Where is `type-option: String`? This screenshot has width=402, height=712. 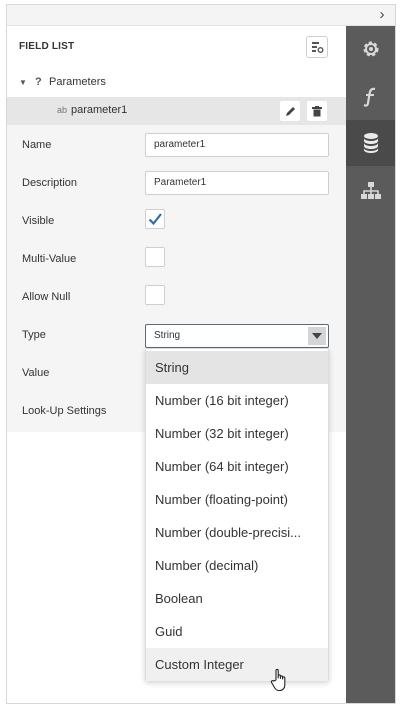
type-option: String is located at coordinates (237, 367).